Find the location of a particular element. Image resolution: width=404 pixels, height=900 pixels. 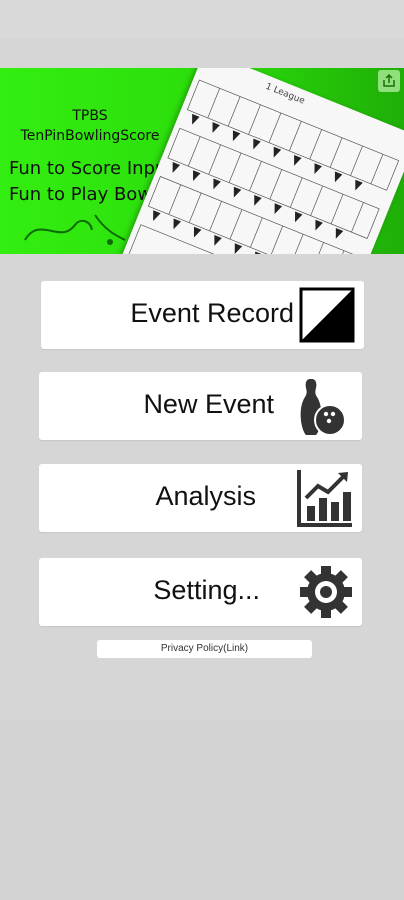

swirl-decoration-icon is located at coordinates (75, 229).